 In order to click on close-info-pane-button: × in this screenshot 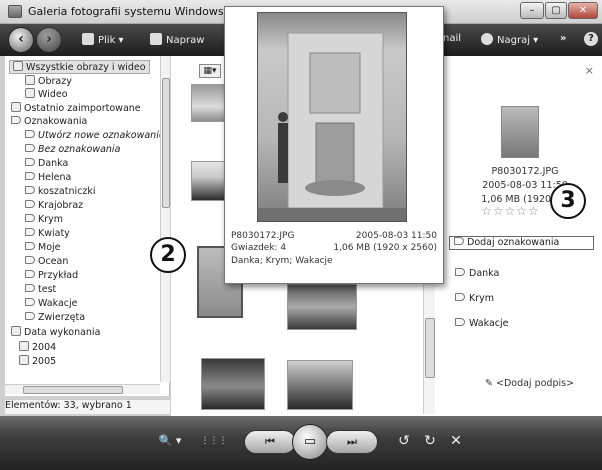, I will do `click(589, 70)`.